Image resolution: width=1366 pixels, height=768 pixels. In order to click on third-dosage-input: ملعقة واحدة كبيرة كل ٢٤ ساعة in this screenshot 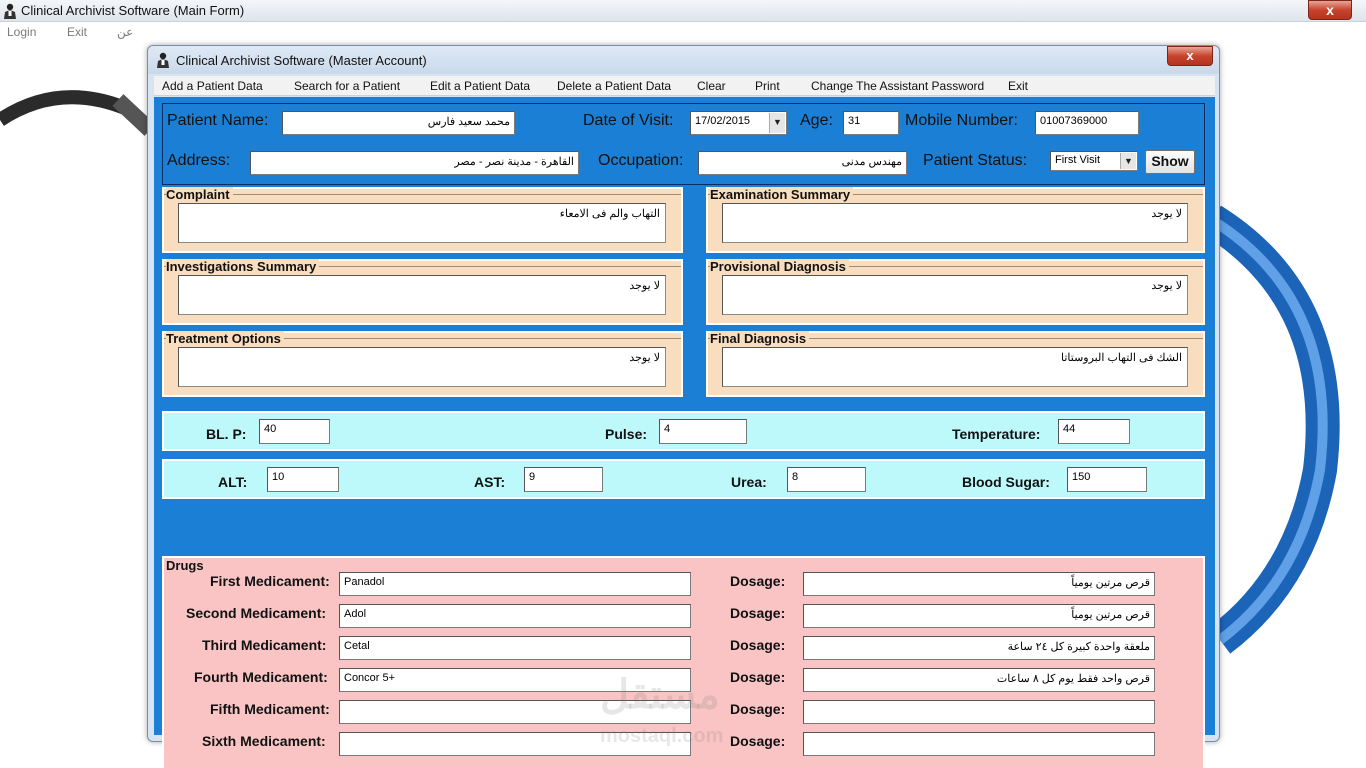, I will do `click(979, 648)`.